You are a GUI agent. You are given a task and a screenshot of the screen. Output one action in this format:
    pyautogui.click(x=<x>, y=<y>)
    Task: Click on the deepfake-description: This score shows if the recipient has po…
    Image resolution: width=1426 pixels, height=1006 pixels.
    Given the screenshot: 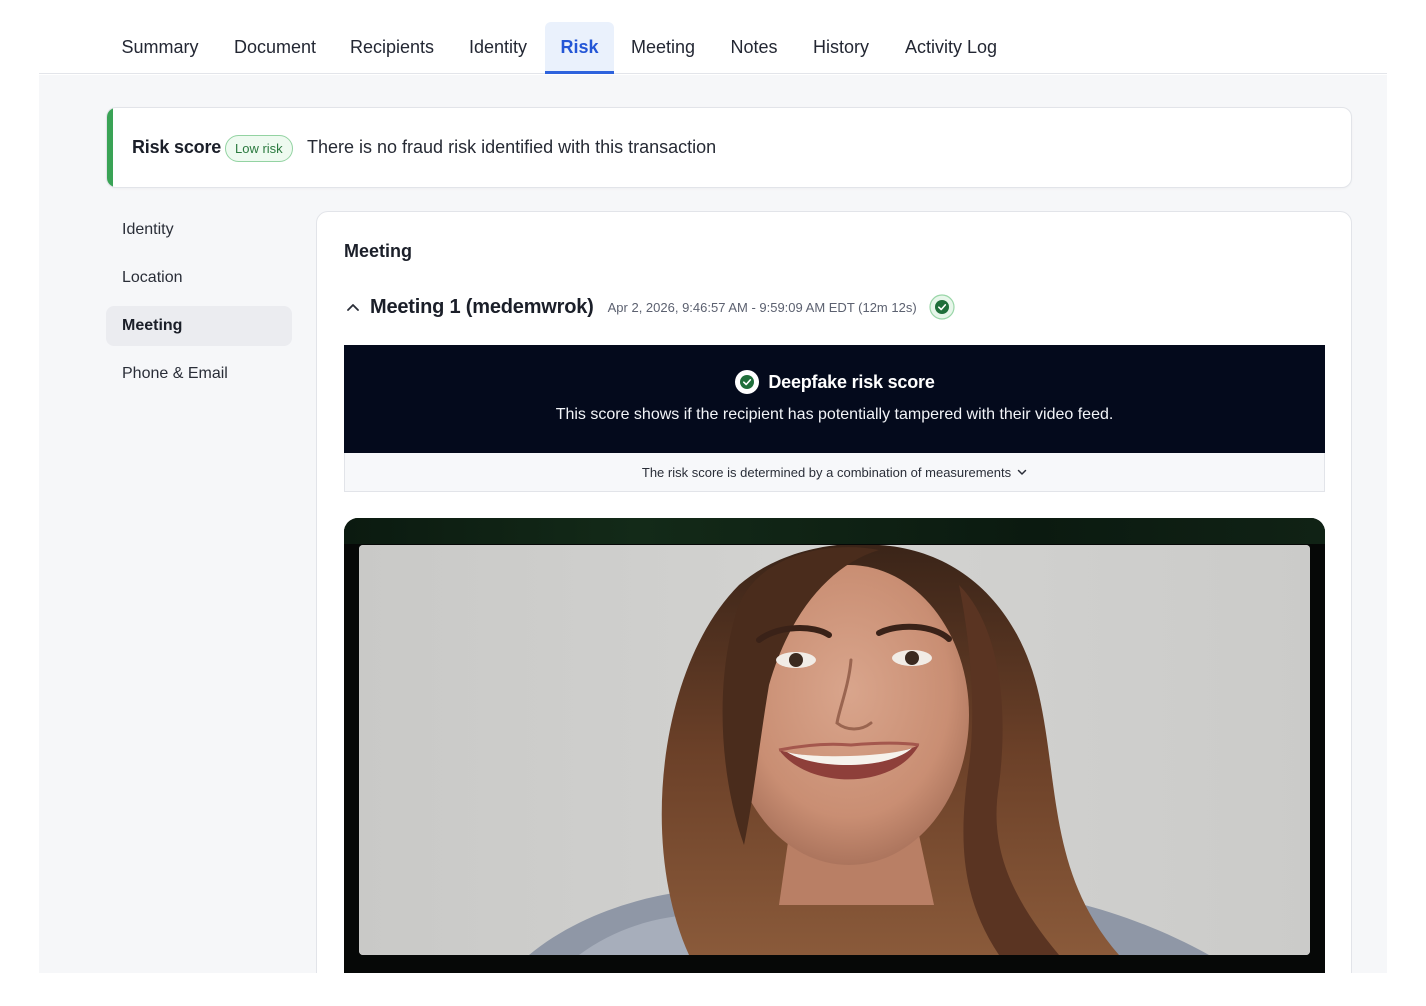 What is the action you would take?
    pyautogui.click(x=834, y=414)
    